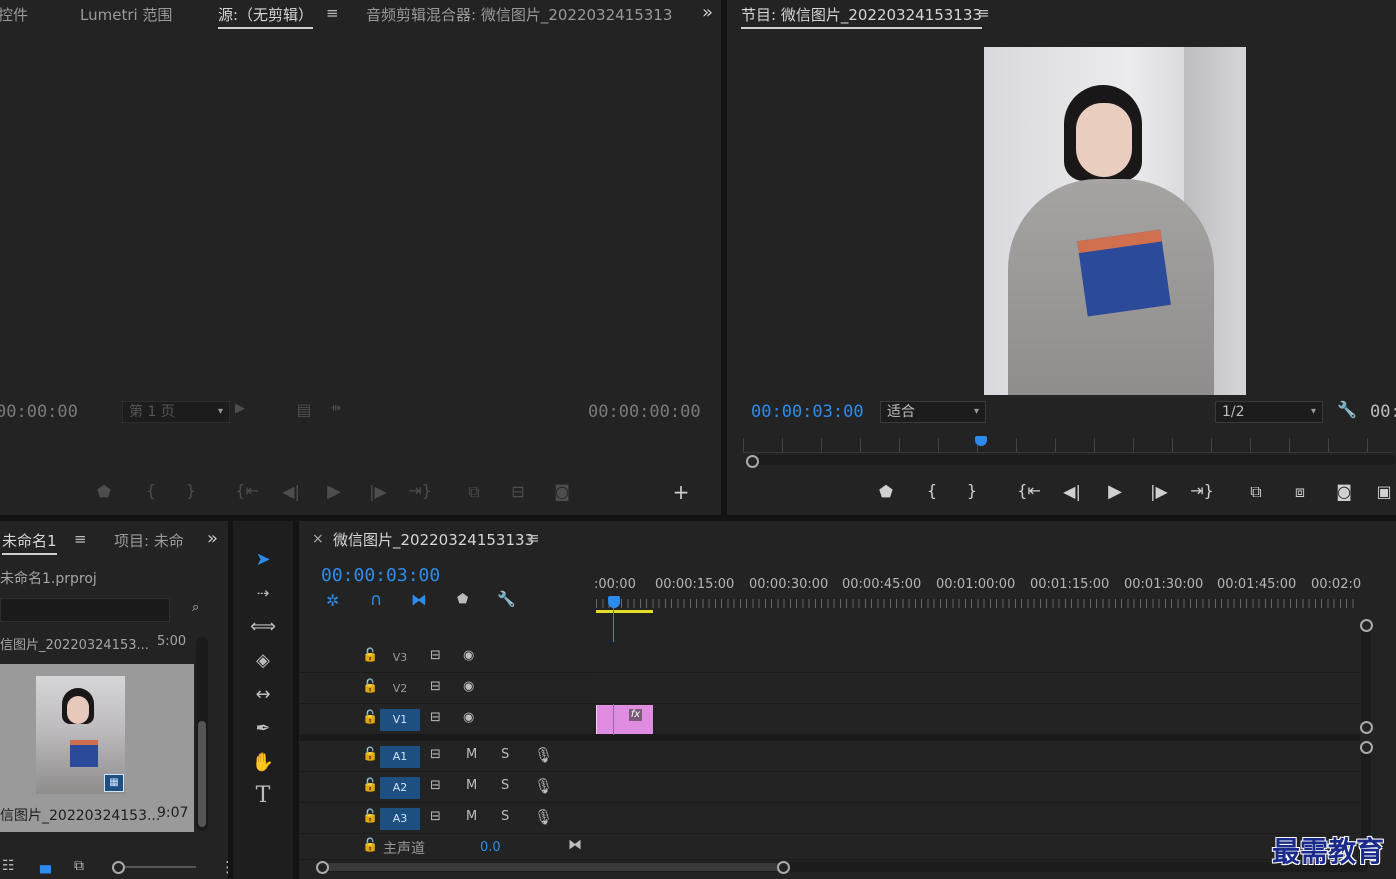 This screenshot has width=1396, height=879. What do you see at coordinates (176, 412) in the screenshot?
I see `source-page-dropdown: 第 1 页 ▾` at bounding box center [176, 412].